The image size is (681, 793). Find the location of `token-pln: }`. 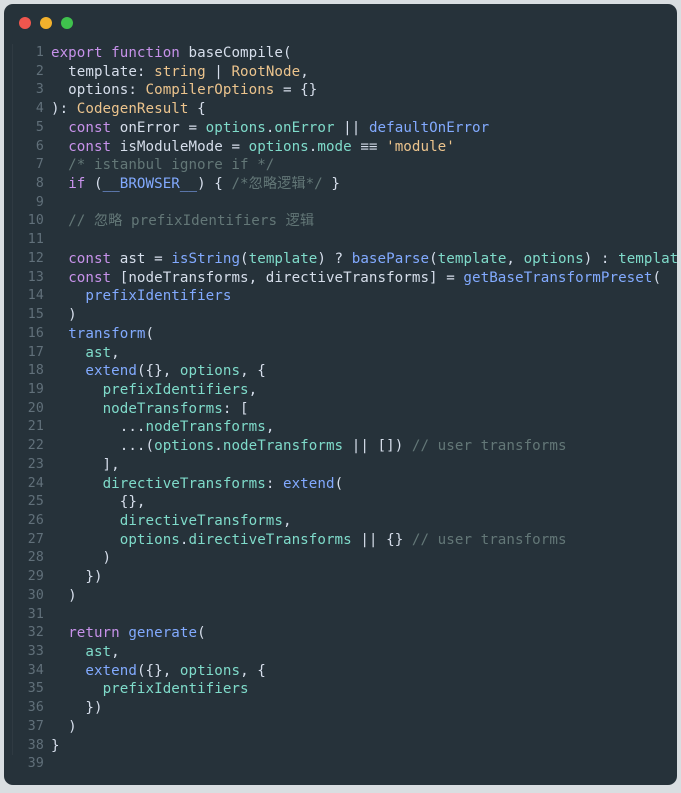

token-pln: } is located at coordinates (331, 184).